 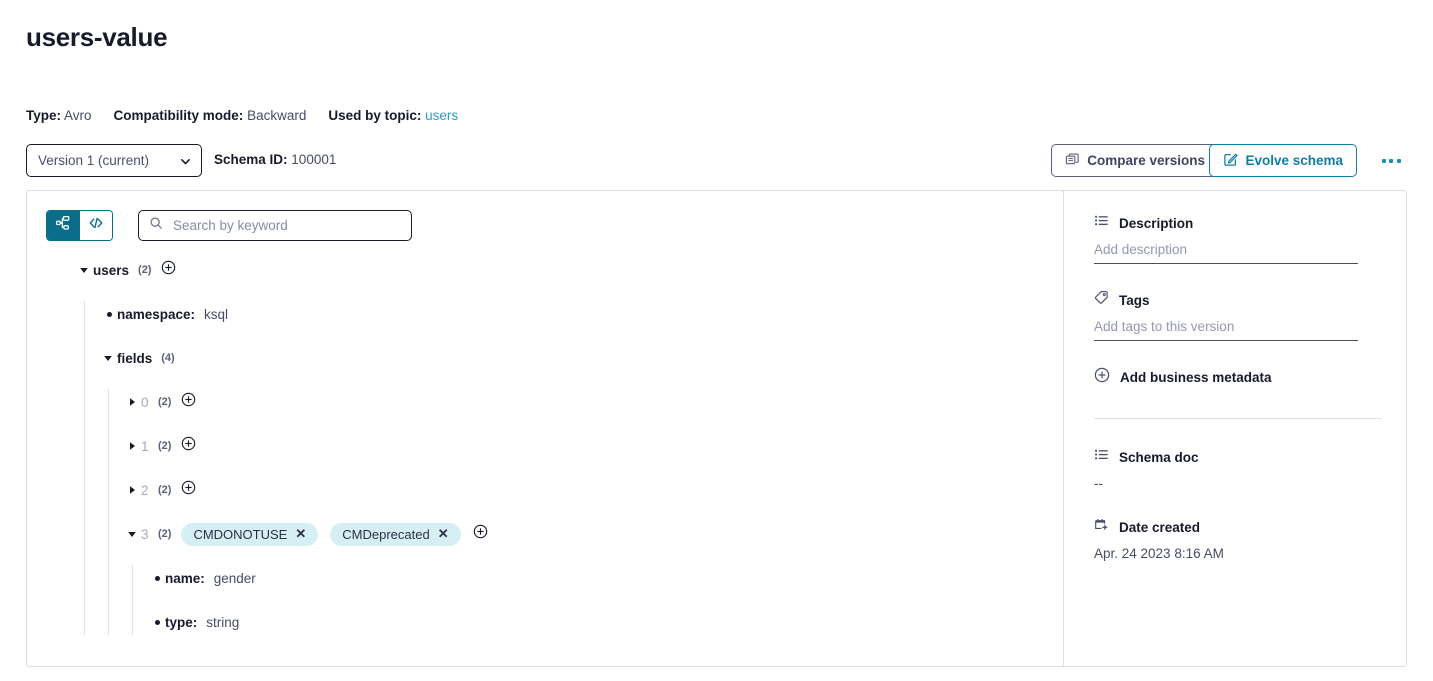 I want to click on tree-leaf-name: name: gender, so click(x=602, y=578).